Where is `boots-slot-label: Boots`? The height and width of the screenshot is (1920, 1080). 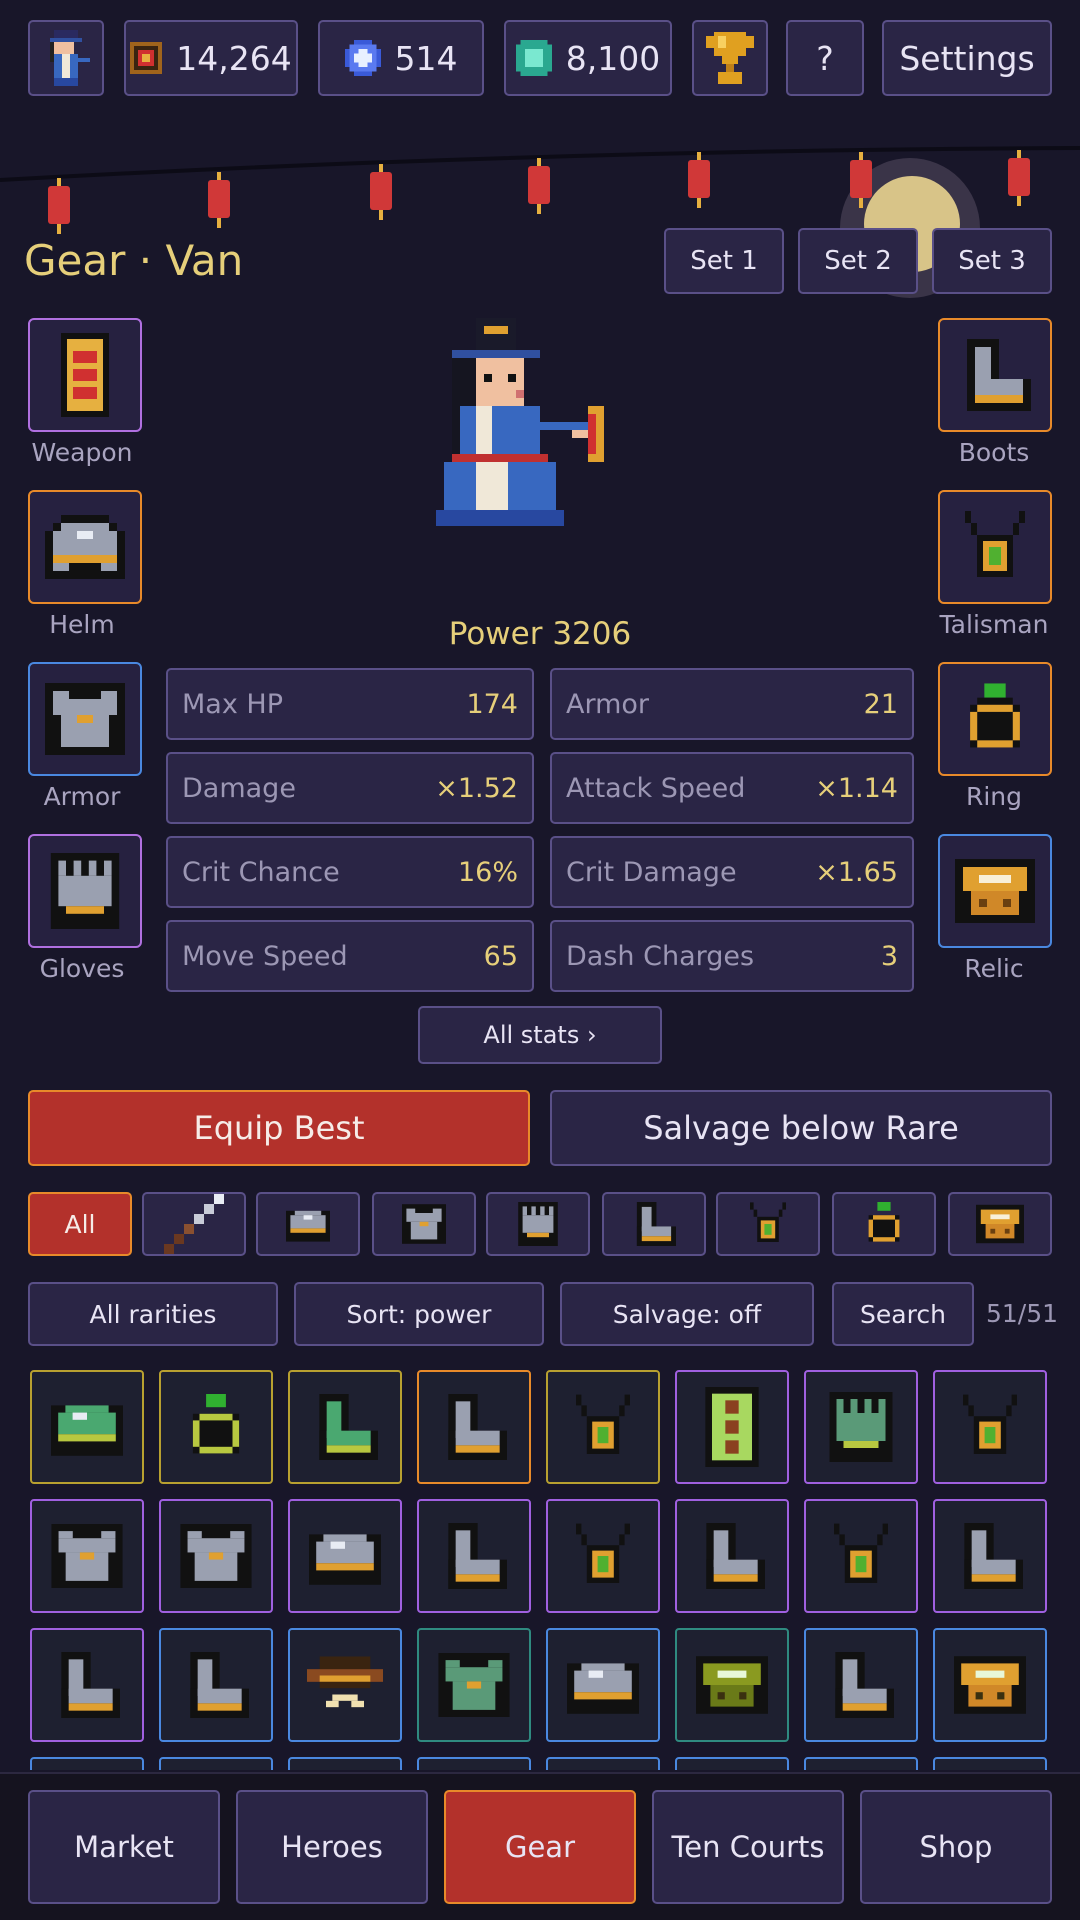
boots-slot-label: Boots is located at coordinates (994, 452).